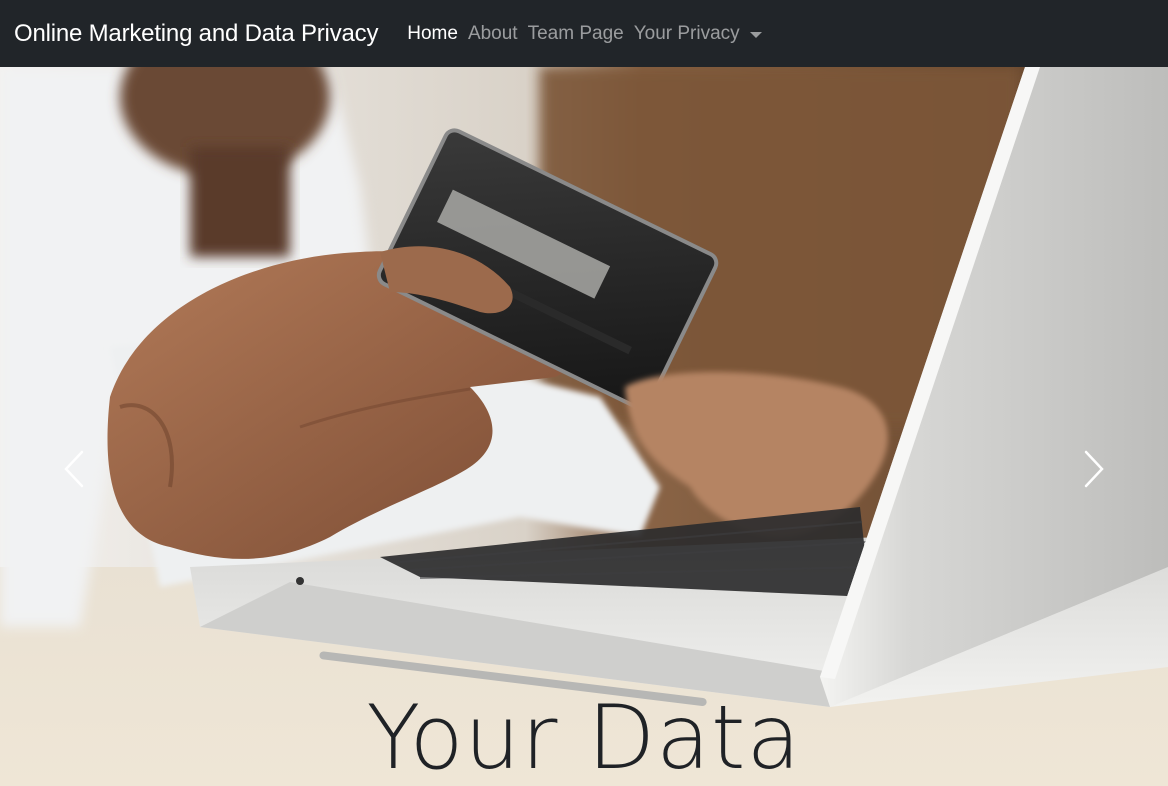 The height and width of the screenshot is (786, 1168). Describe the element at coordinates (686, 33) in the screenshot. I see `nav-dropdown-label: Your Privacy` at that location.